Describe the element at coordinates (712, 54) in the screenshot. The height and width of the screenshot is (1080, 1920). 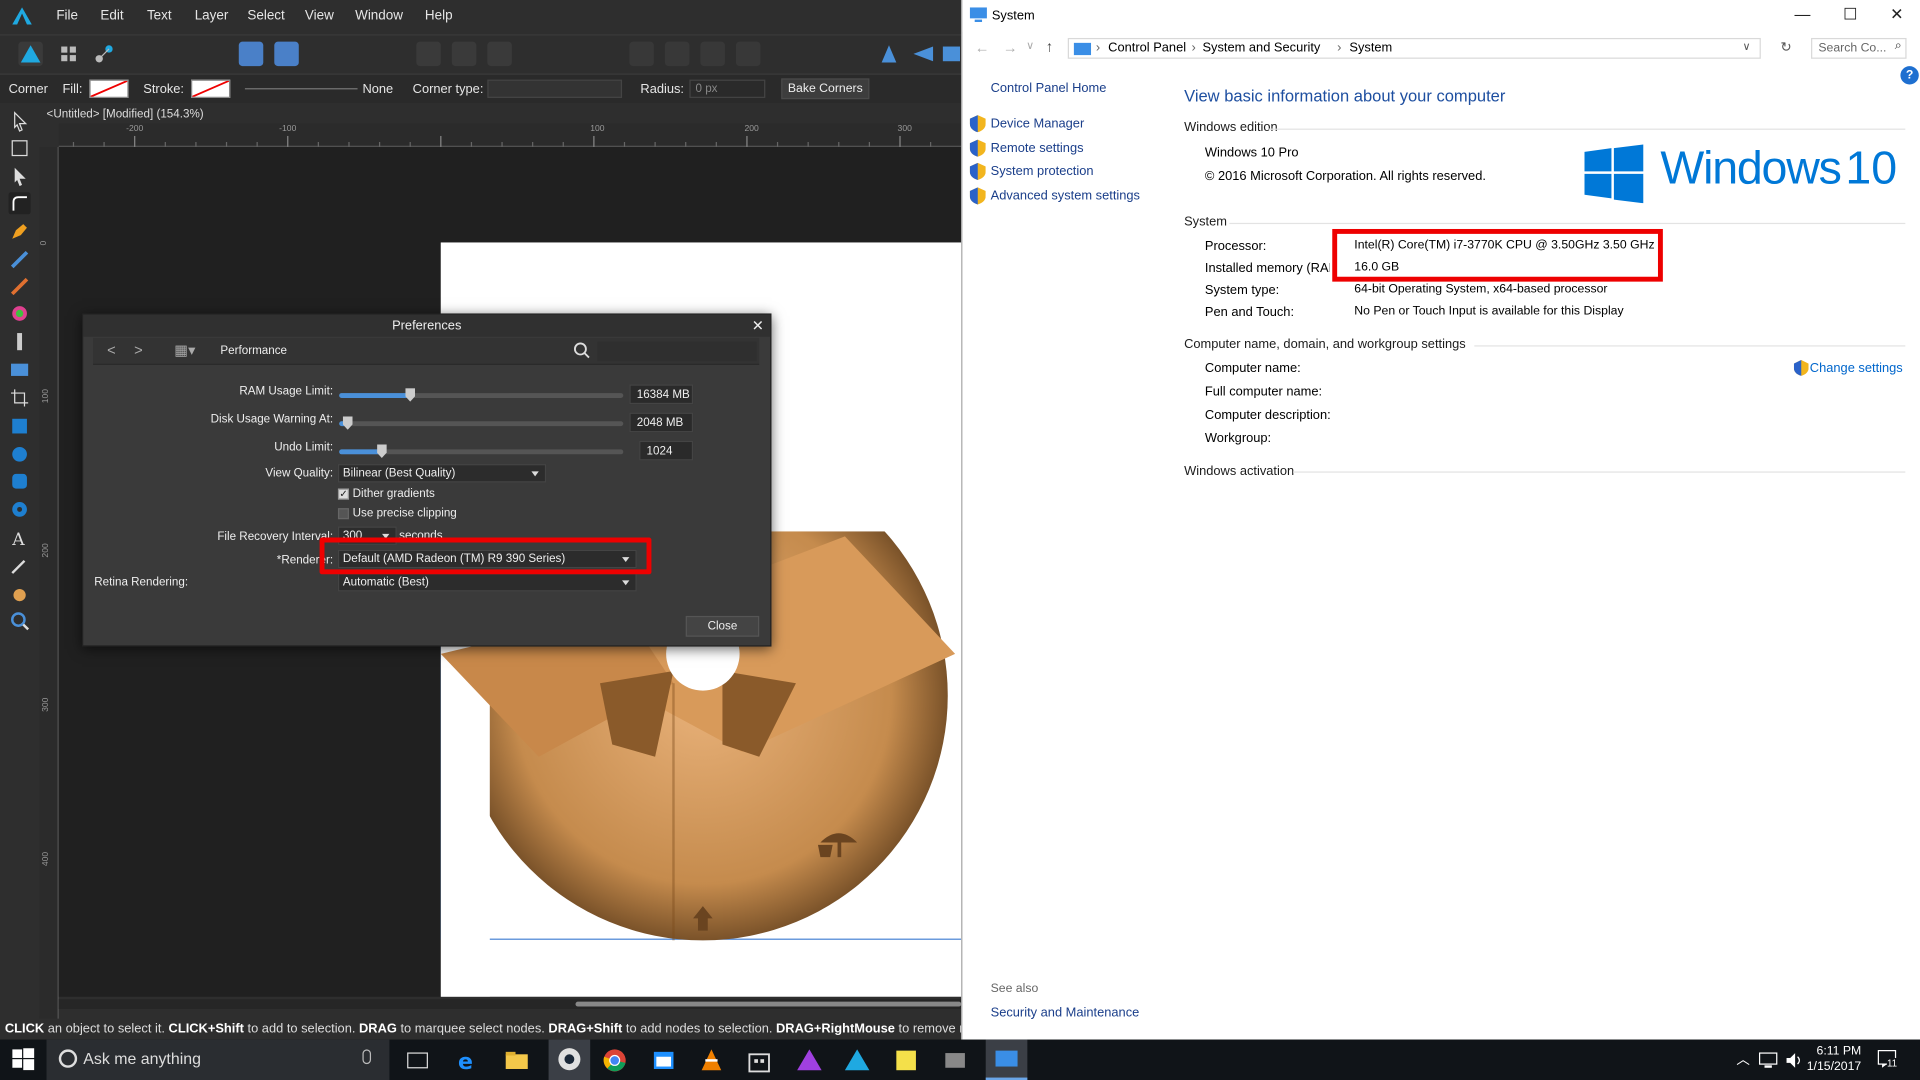
I see `boolean-intersect-icon` at that location.